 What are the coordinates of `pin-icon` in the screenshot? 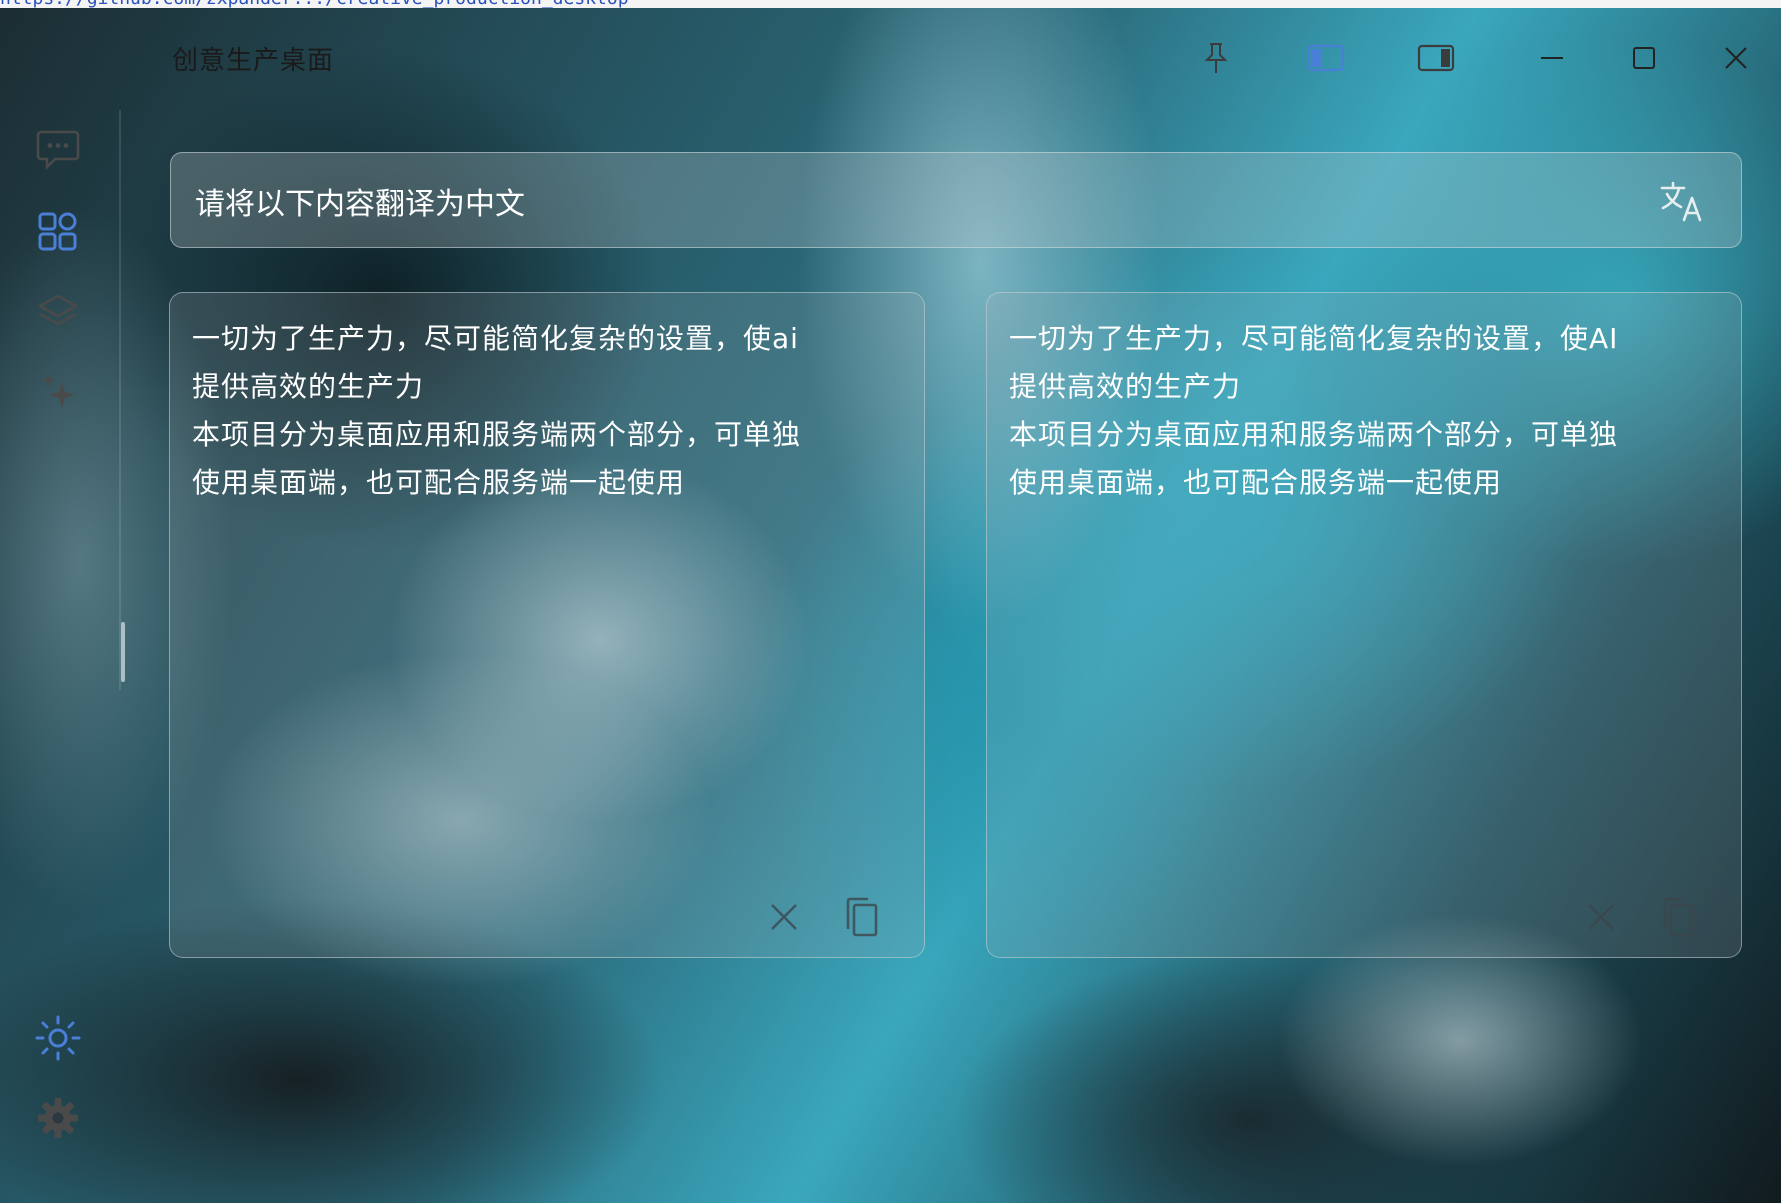 It's located at (1216, 58).